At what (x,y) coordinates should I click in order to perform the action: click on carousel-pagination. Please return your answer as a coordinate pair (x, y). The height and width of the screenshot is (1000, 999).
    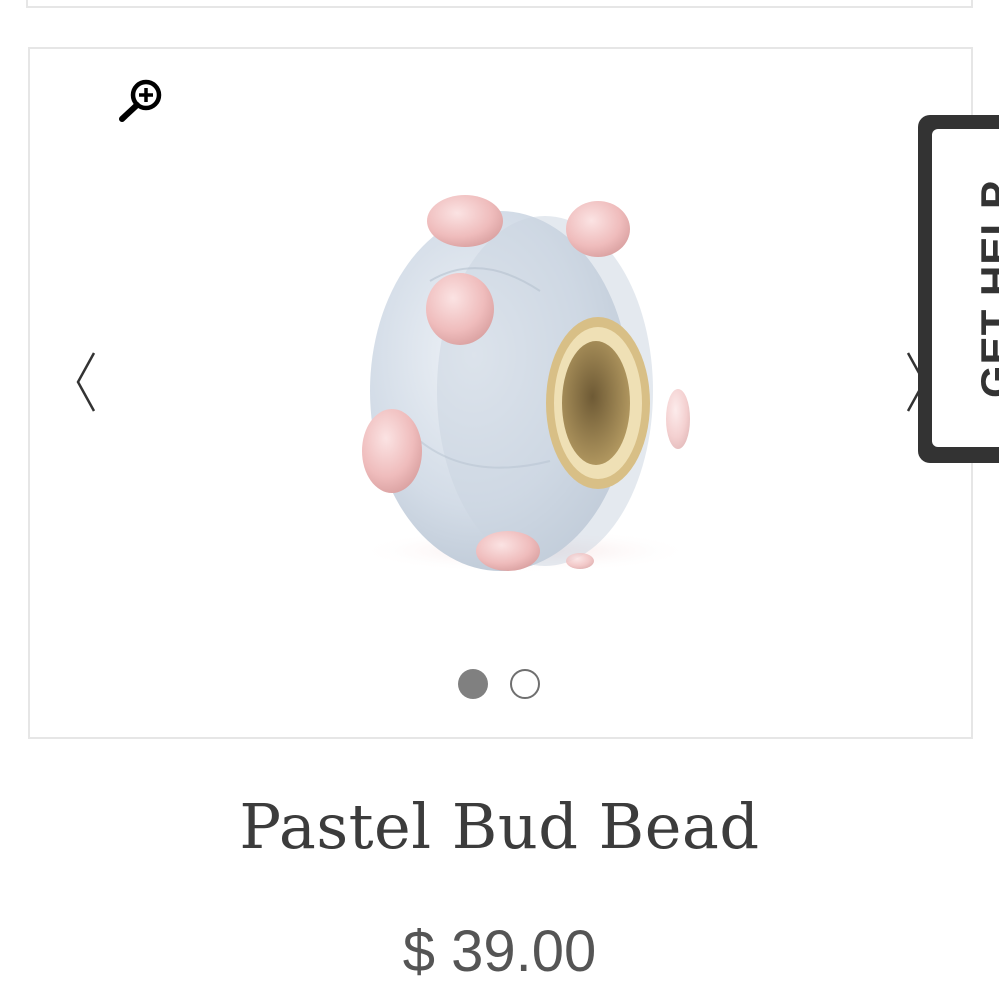
    Looking at the image, I should click on (503, 685).